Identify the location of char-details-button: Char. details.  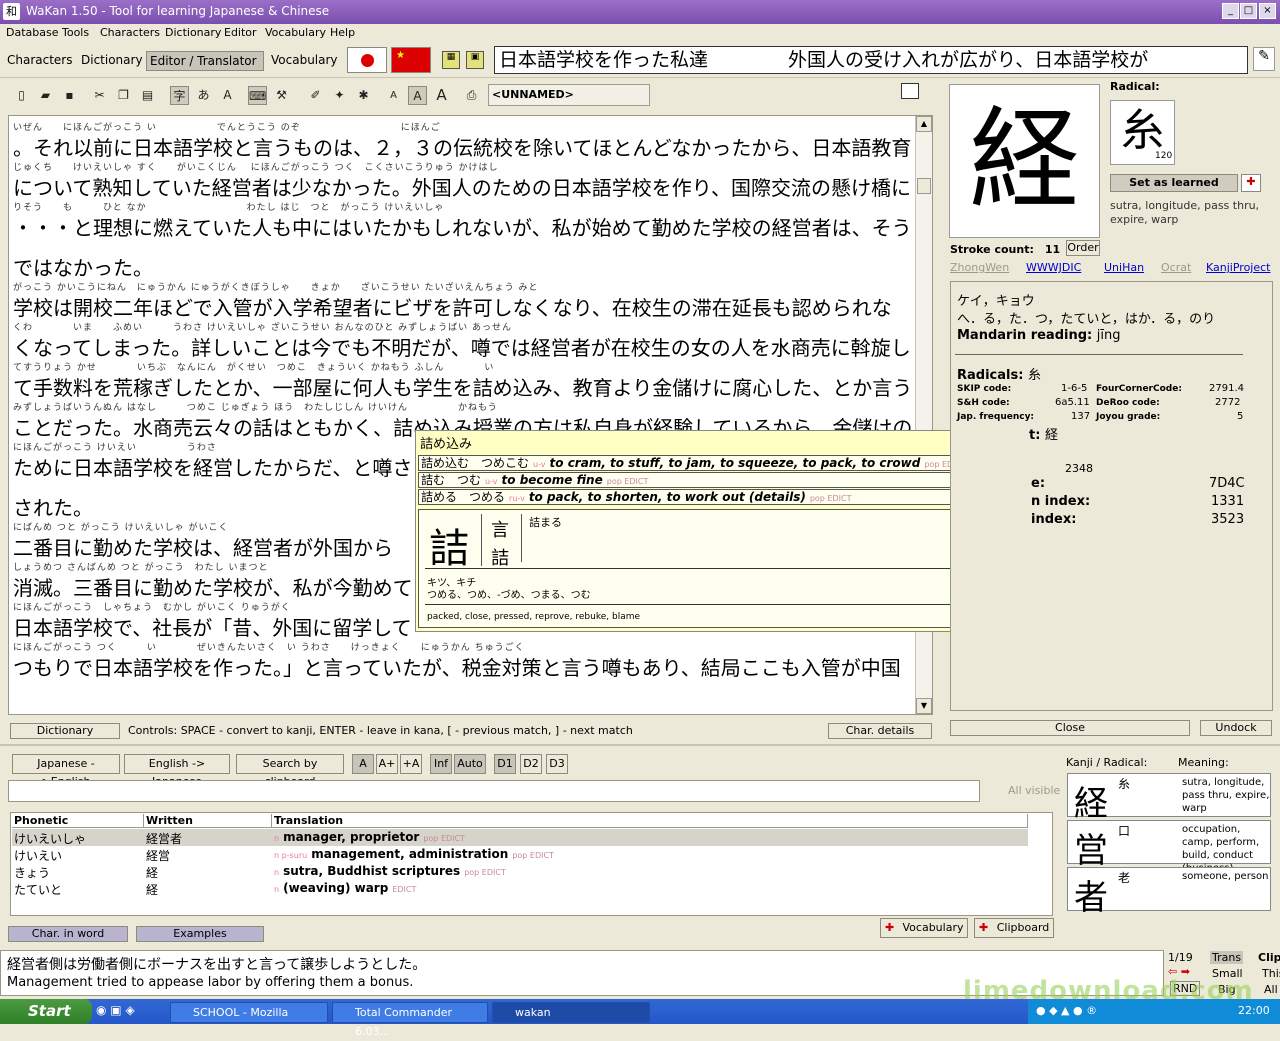
(880, 731).